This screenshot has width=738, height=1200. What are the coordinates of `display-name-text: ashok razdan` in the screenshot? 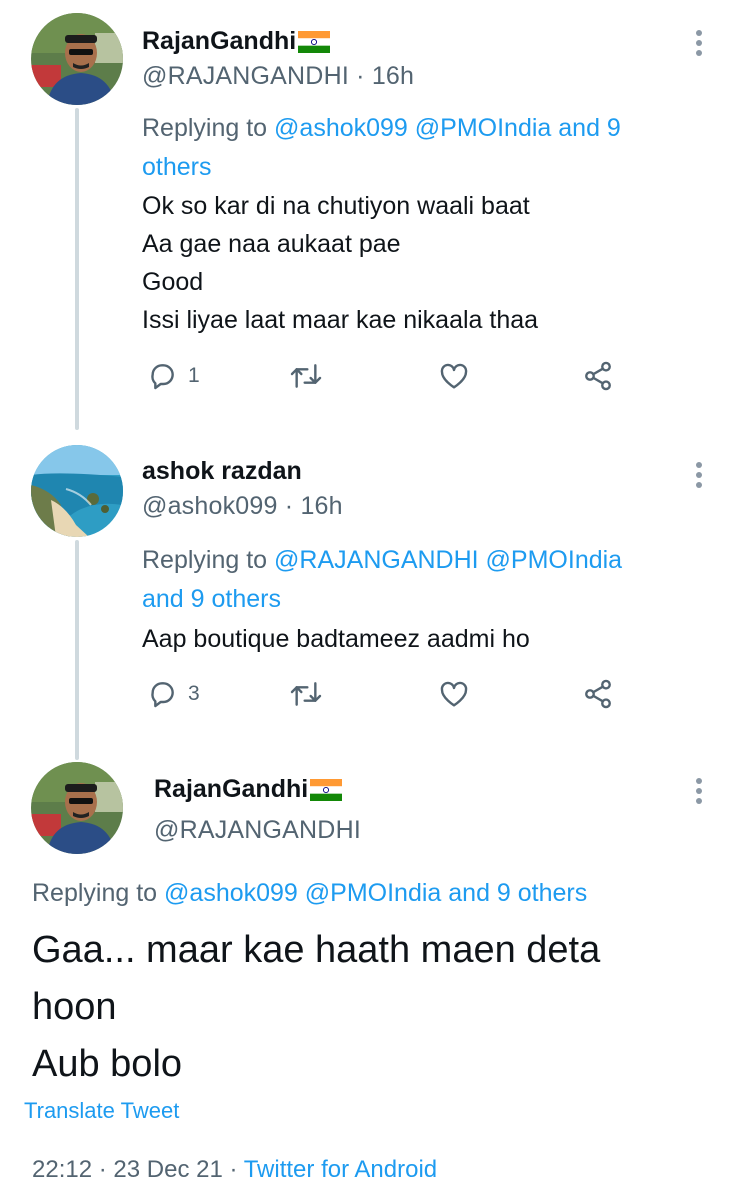 It's located at (222, 471).